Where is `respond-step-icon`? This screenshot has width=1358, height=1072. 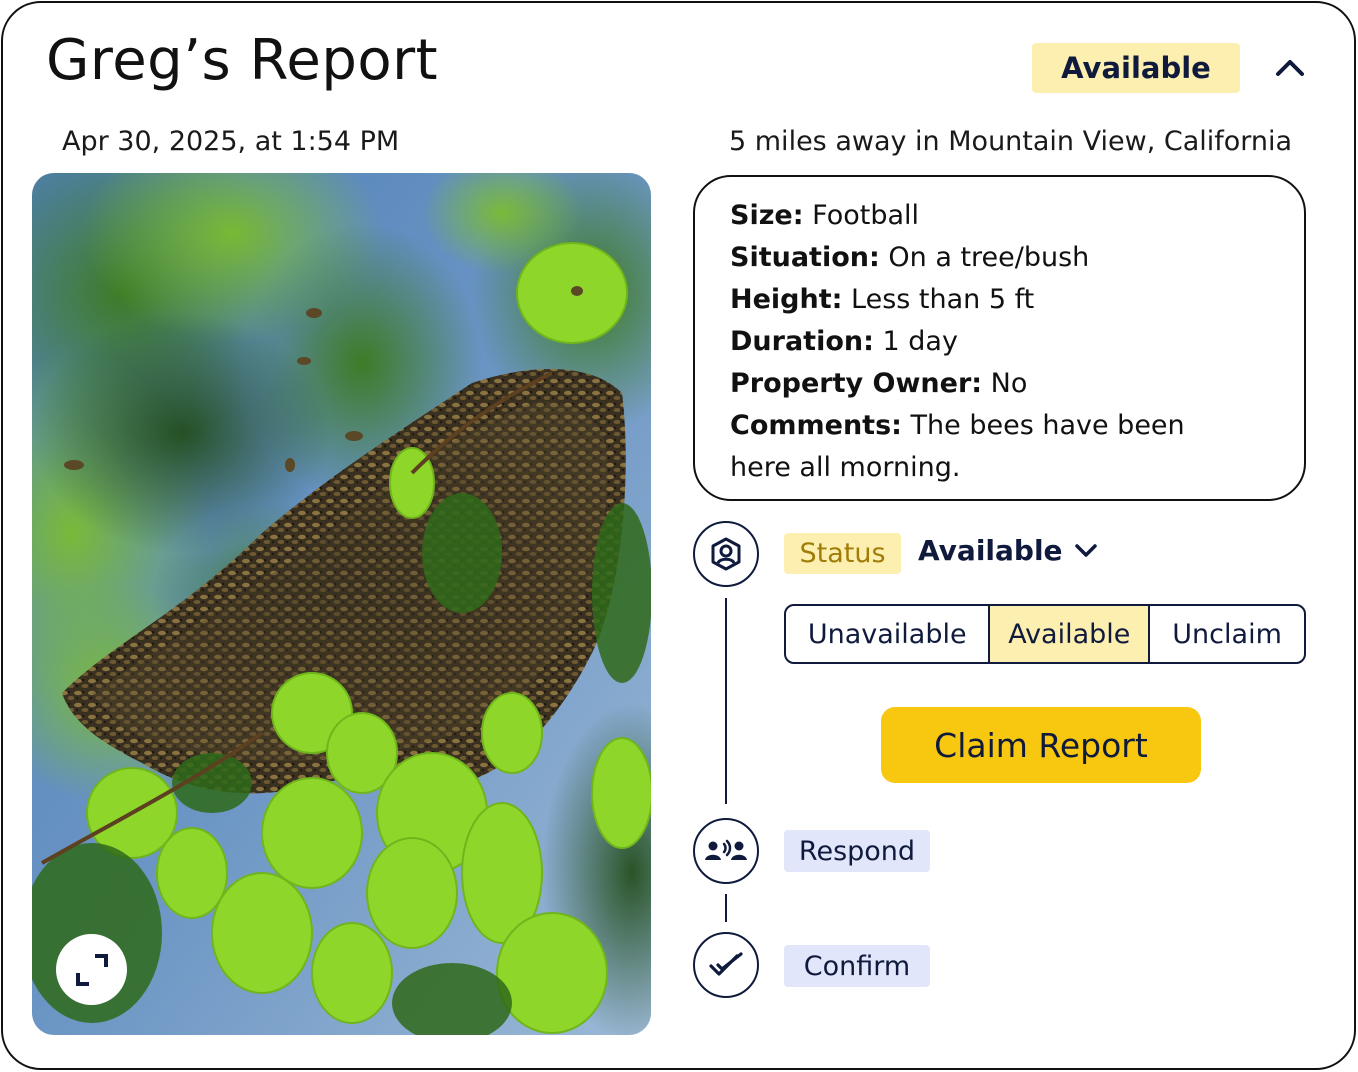 respond-step-icon is located at coordinates (726, 851).